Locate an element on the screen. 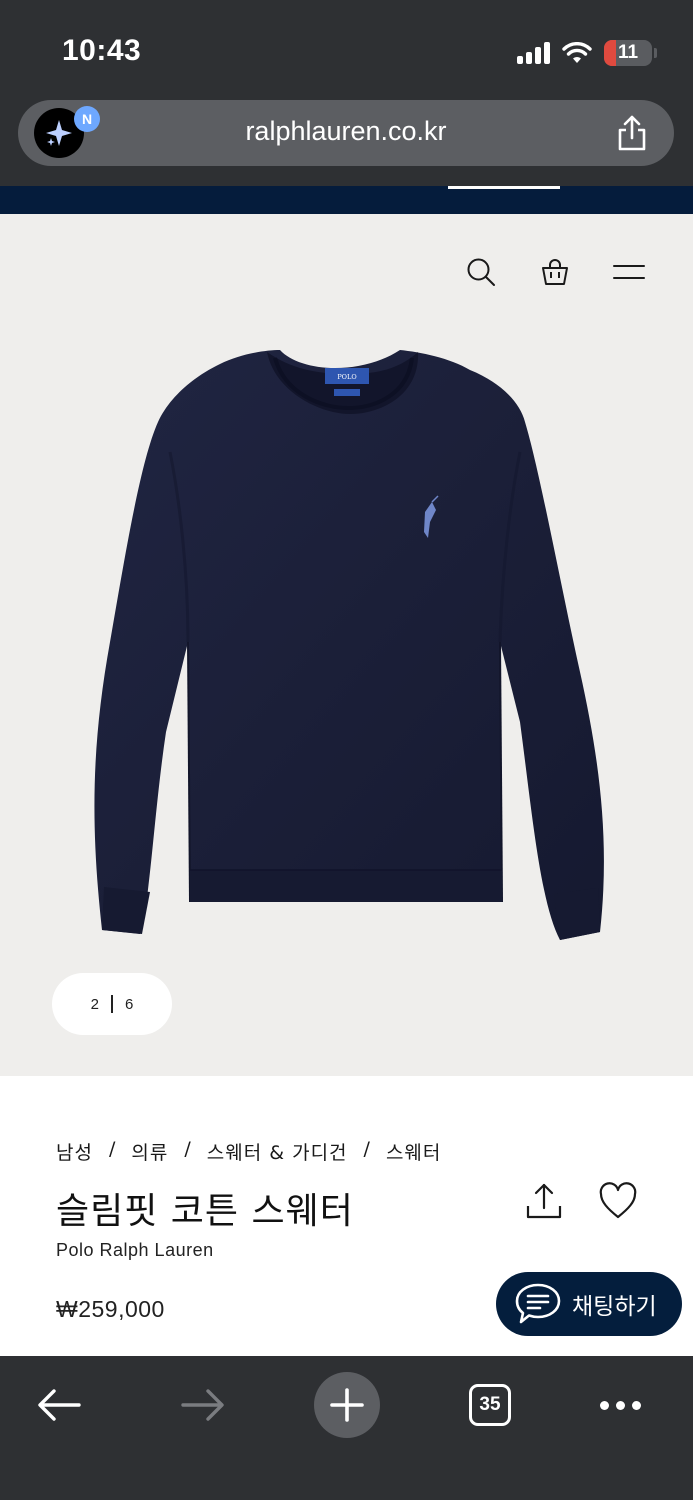 The width and height of the screenshot is (693, 1500). breadcrumb-item: 의류 is located at coordinates (149, 1151).